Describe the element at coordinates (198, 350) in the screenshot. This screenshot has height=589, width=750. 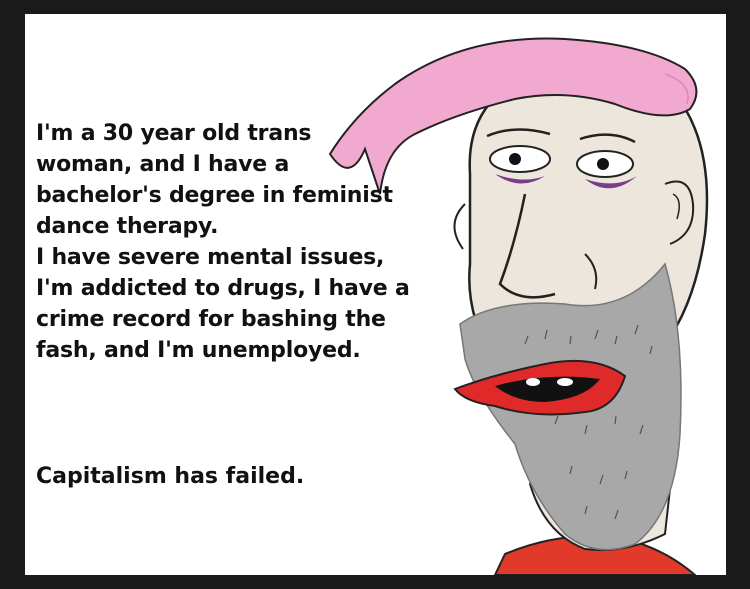
I see `caption-line: fash, and I'm unemployed.` at that location.